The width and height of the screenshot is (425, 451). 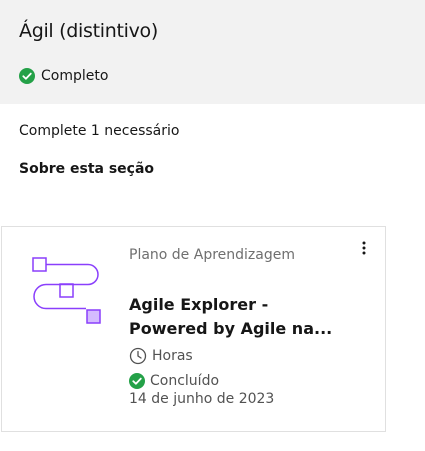 I want to click on card-status: Concluído, so click(x=174, y=381).